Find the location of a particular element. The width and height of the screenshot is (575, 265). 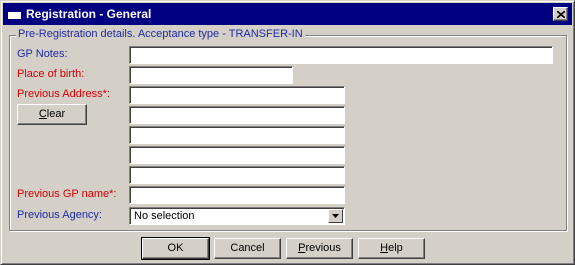

help-accelerator: H is located at coordinates (384, 248).